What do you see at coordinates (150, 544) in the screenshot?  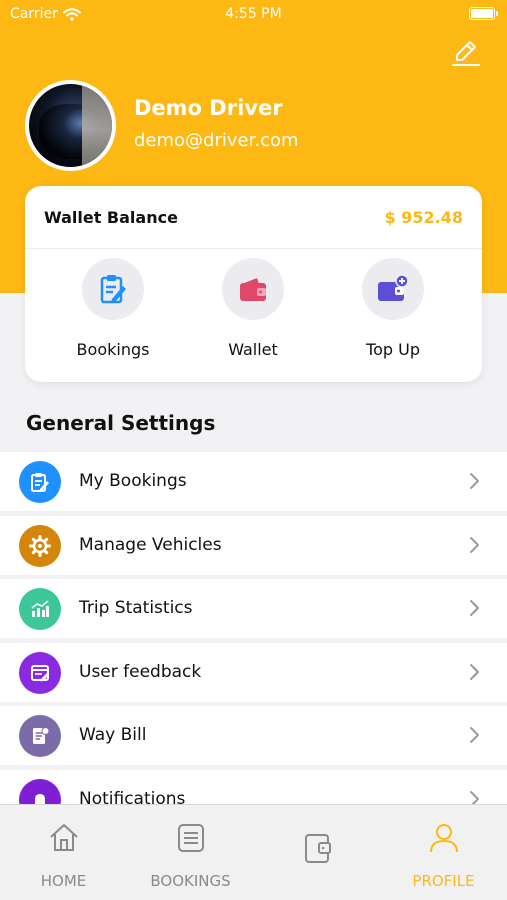 I see `manage-vehicles-label: Manage Vehicles` at bounding box center [150, 544].